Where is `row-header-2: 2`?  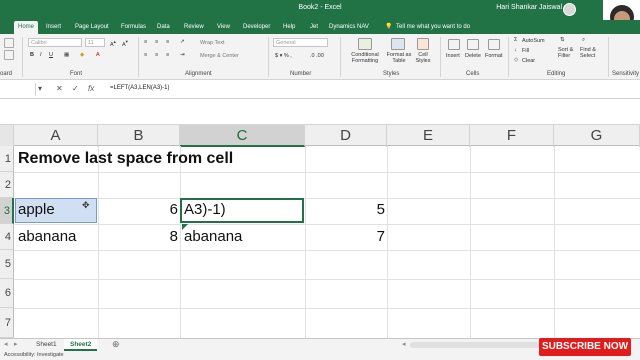 row-header-2: 2 is located at coordinates (7, 185).